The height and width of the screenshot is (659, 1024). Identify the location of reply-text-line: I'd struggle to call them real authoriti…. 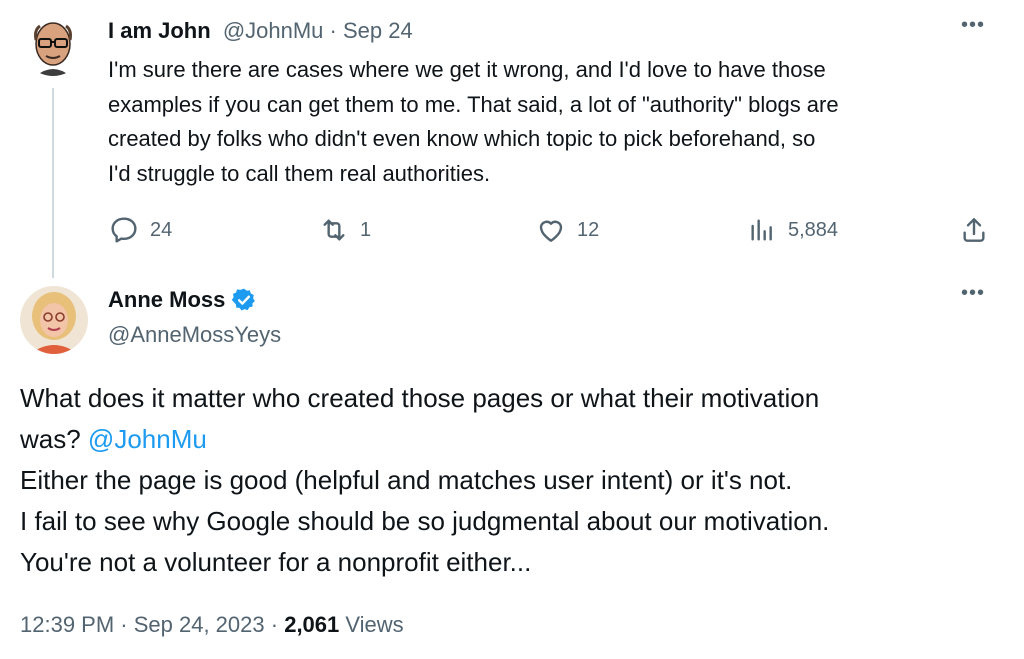
(299, 173).